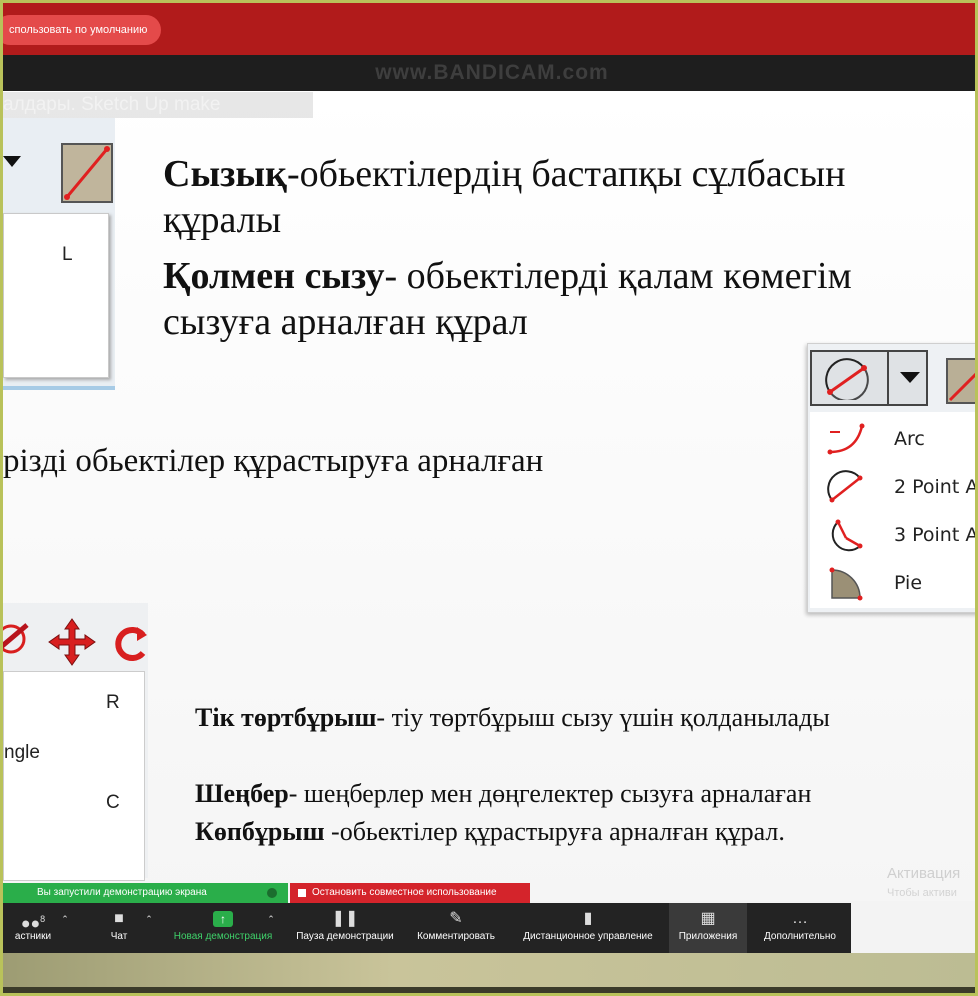 The height and width of the screenshot is (996, 978). I want to click on chat-label: Чат, so click(119, 936).